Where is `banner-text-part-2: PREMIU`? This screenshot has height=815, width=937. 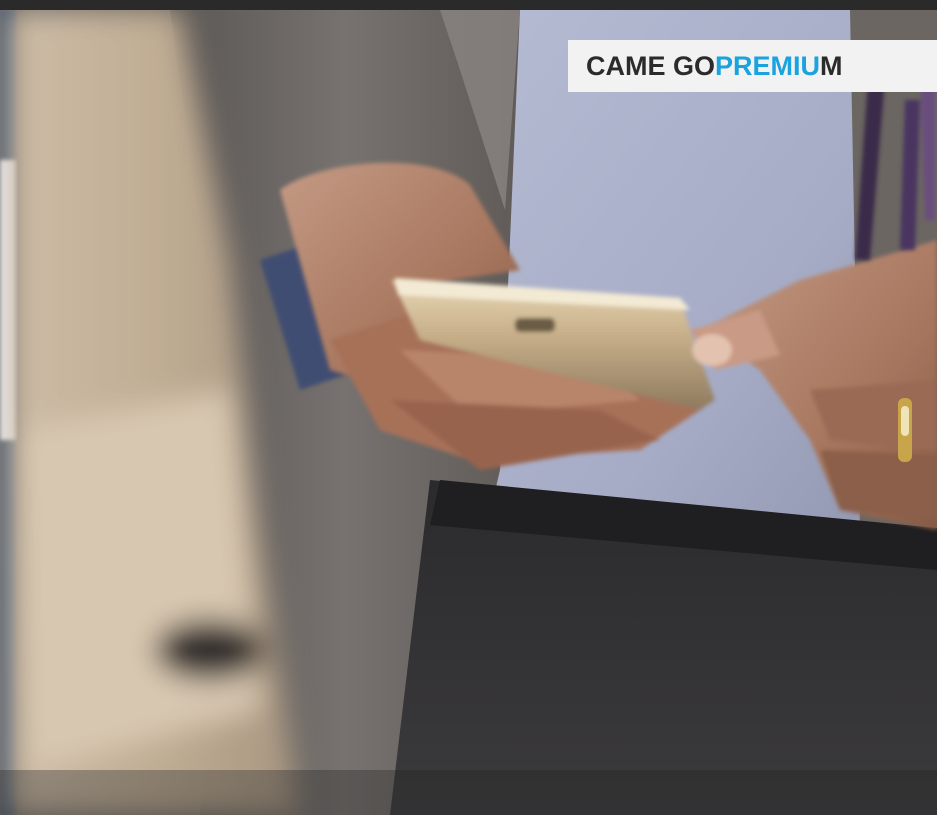
banner-text-part-2: PREMIU is located at coordinates (768, 65).